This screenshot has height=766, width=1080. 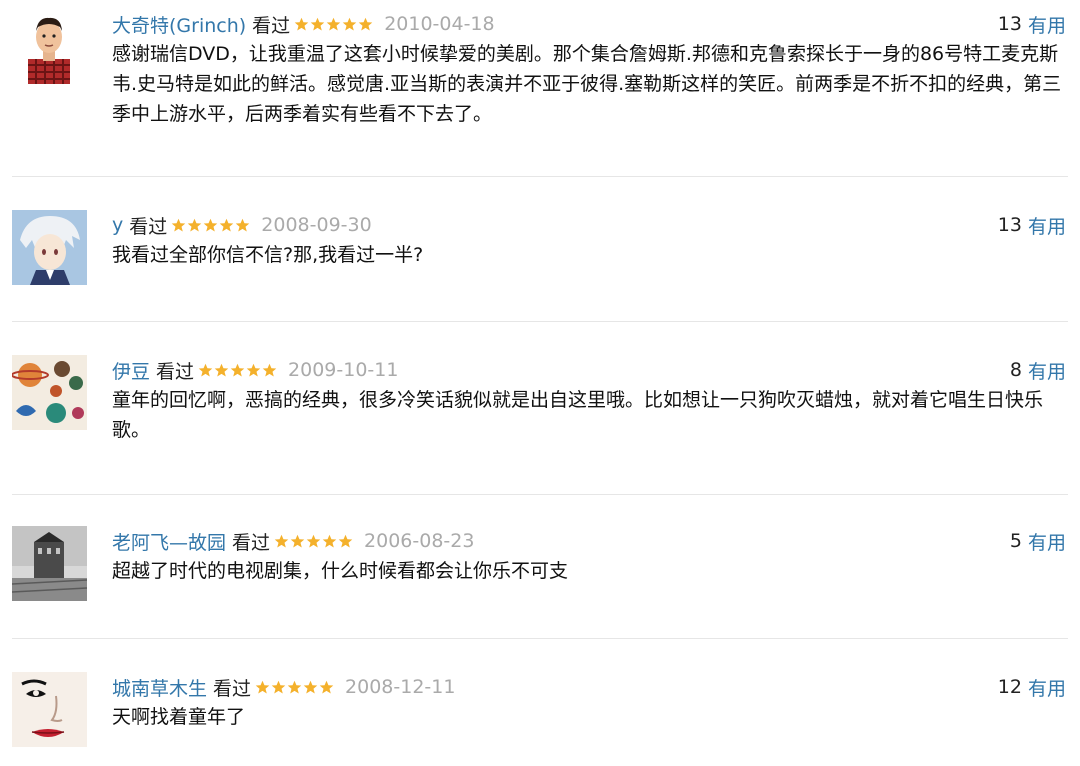 What do you see at coordinates (49, 247) in the screenshot?
I see `anime-character-avatar` at bounding box center [49, 247].